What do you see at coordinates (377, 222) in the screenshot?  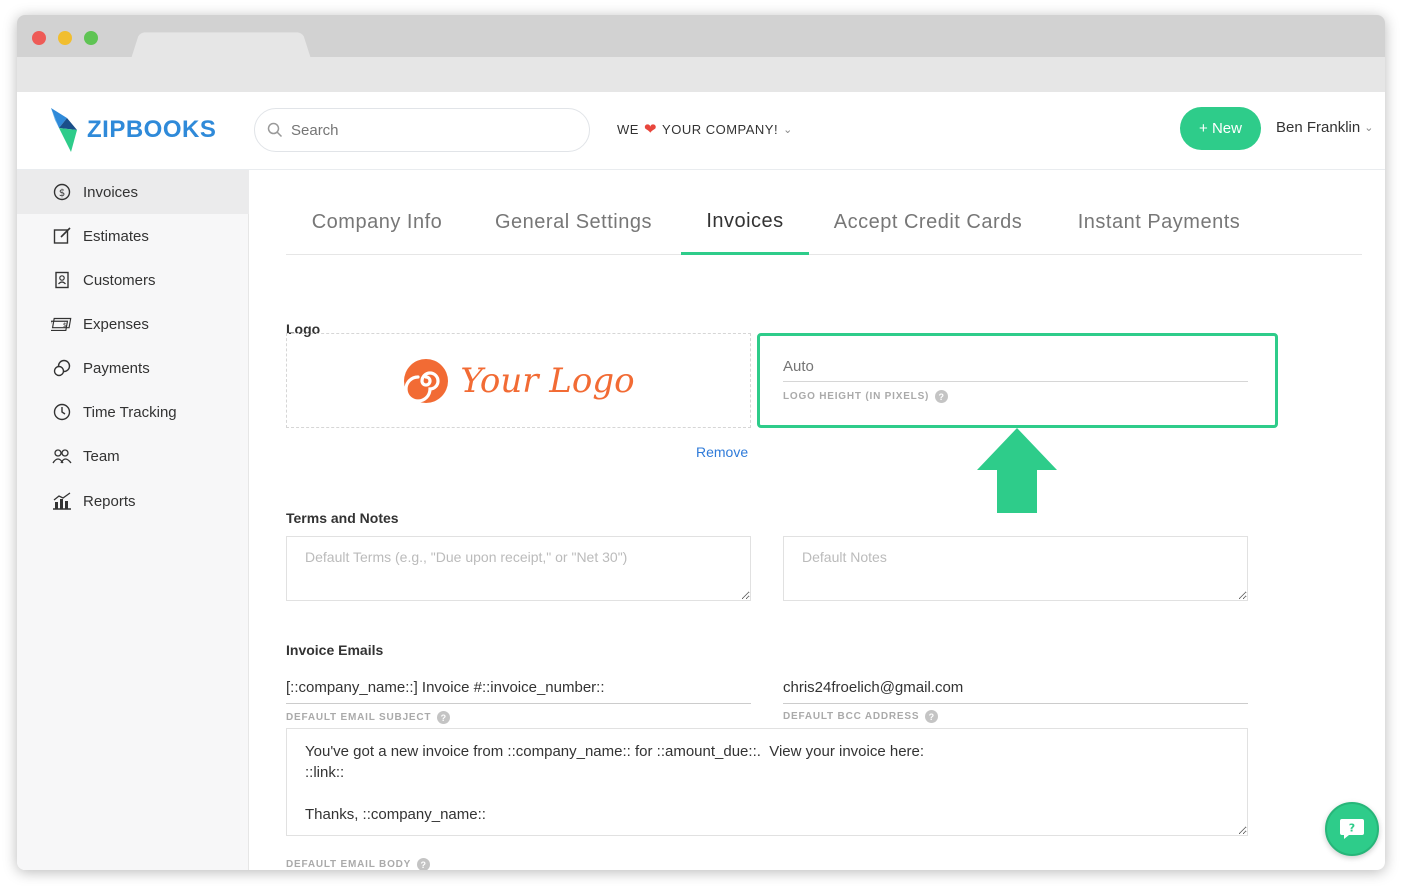 I see `tab-company-info: Company Info` at bounding box center [377, 222].